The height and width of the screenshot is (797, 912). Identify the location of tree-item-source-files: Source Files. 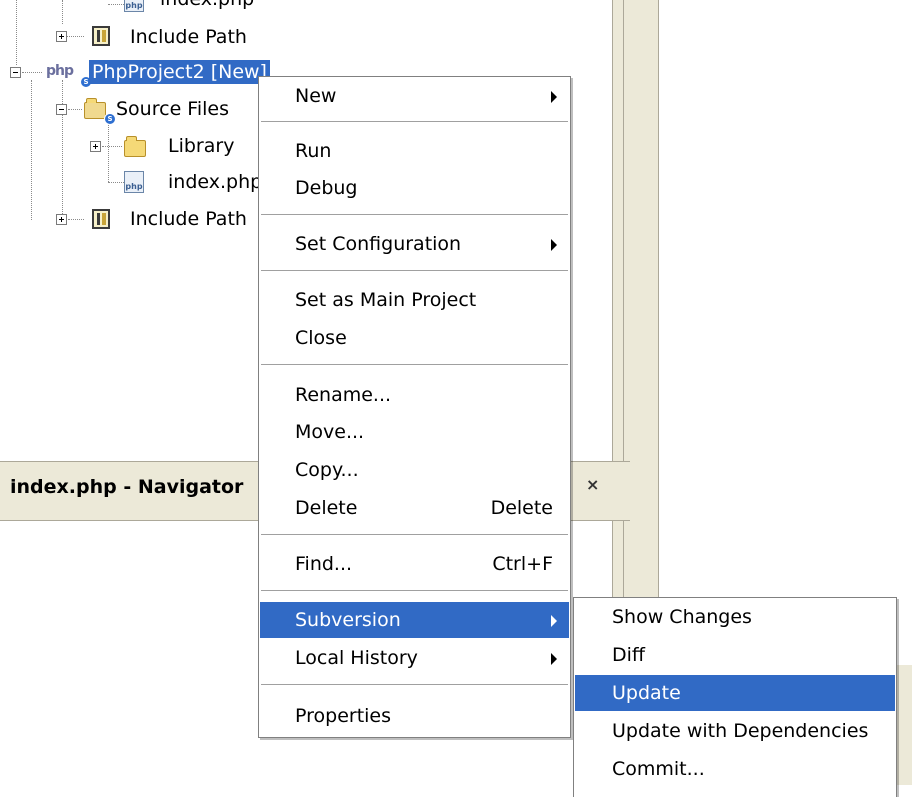
(172, 109).